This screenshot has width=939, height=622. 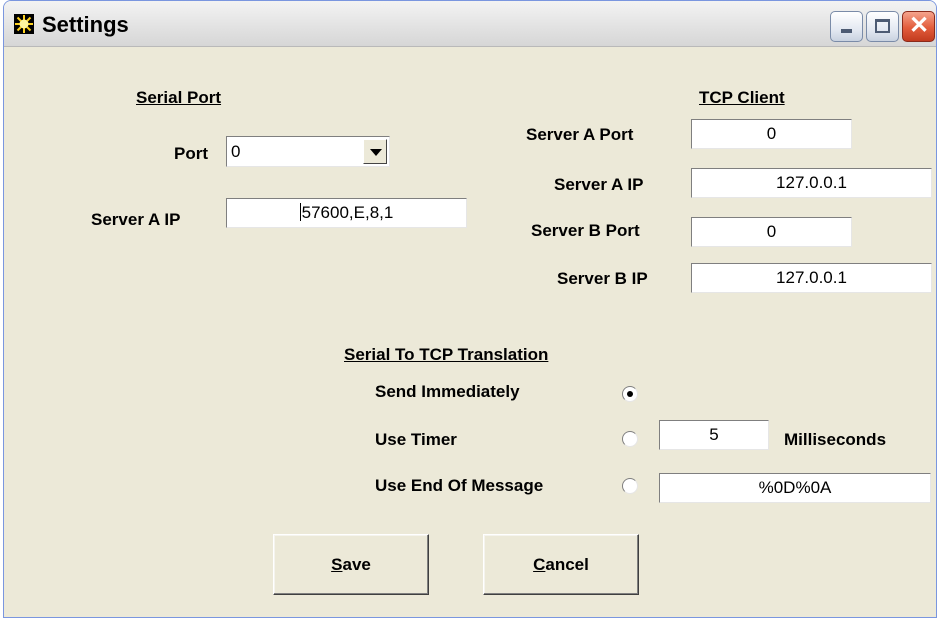 What do you see at coordinates (846, 26) in the screenshot?
I see `minimize-button` at bounding box center [846, 26].